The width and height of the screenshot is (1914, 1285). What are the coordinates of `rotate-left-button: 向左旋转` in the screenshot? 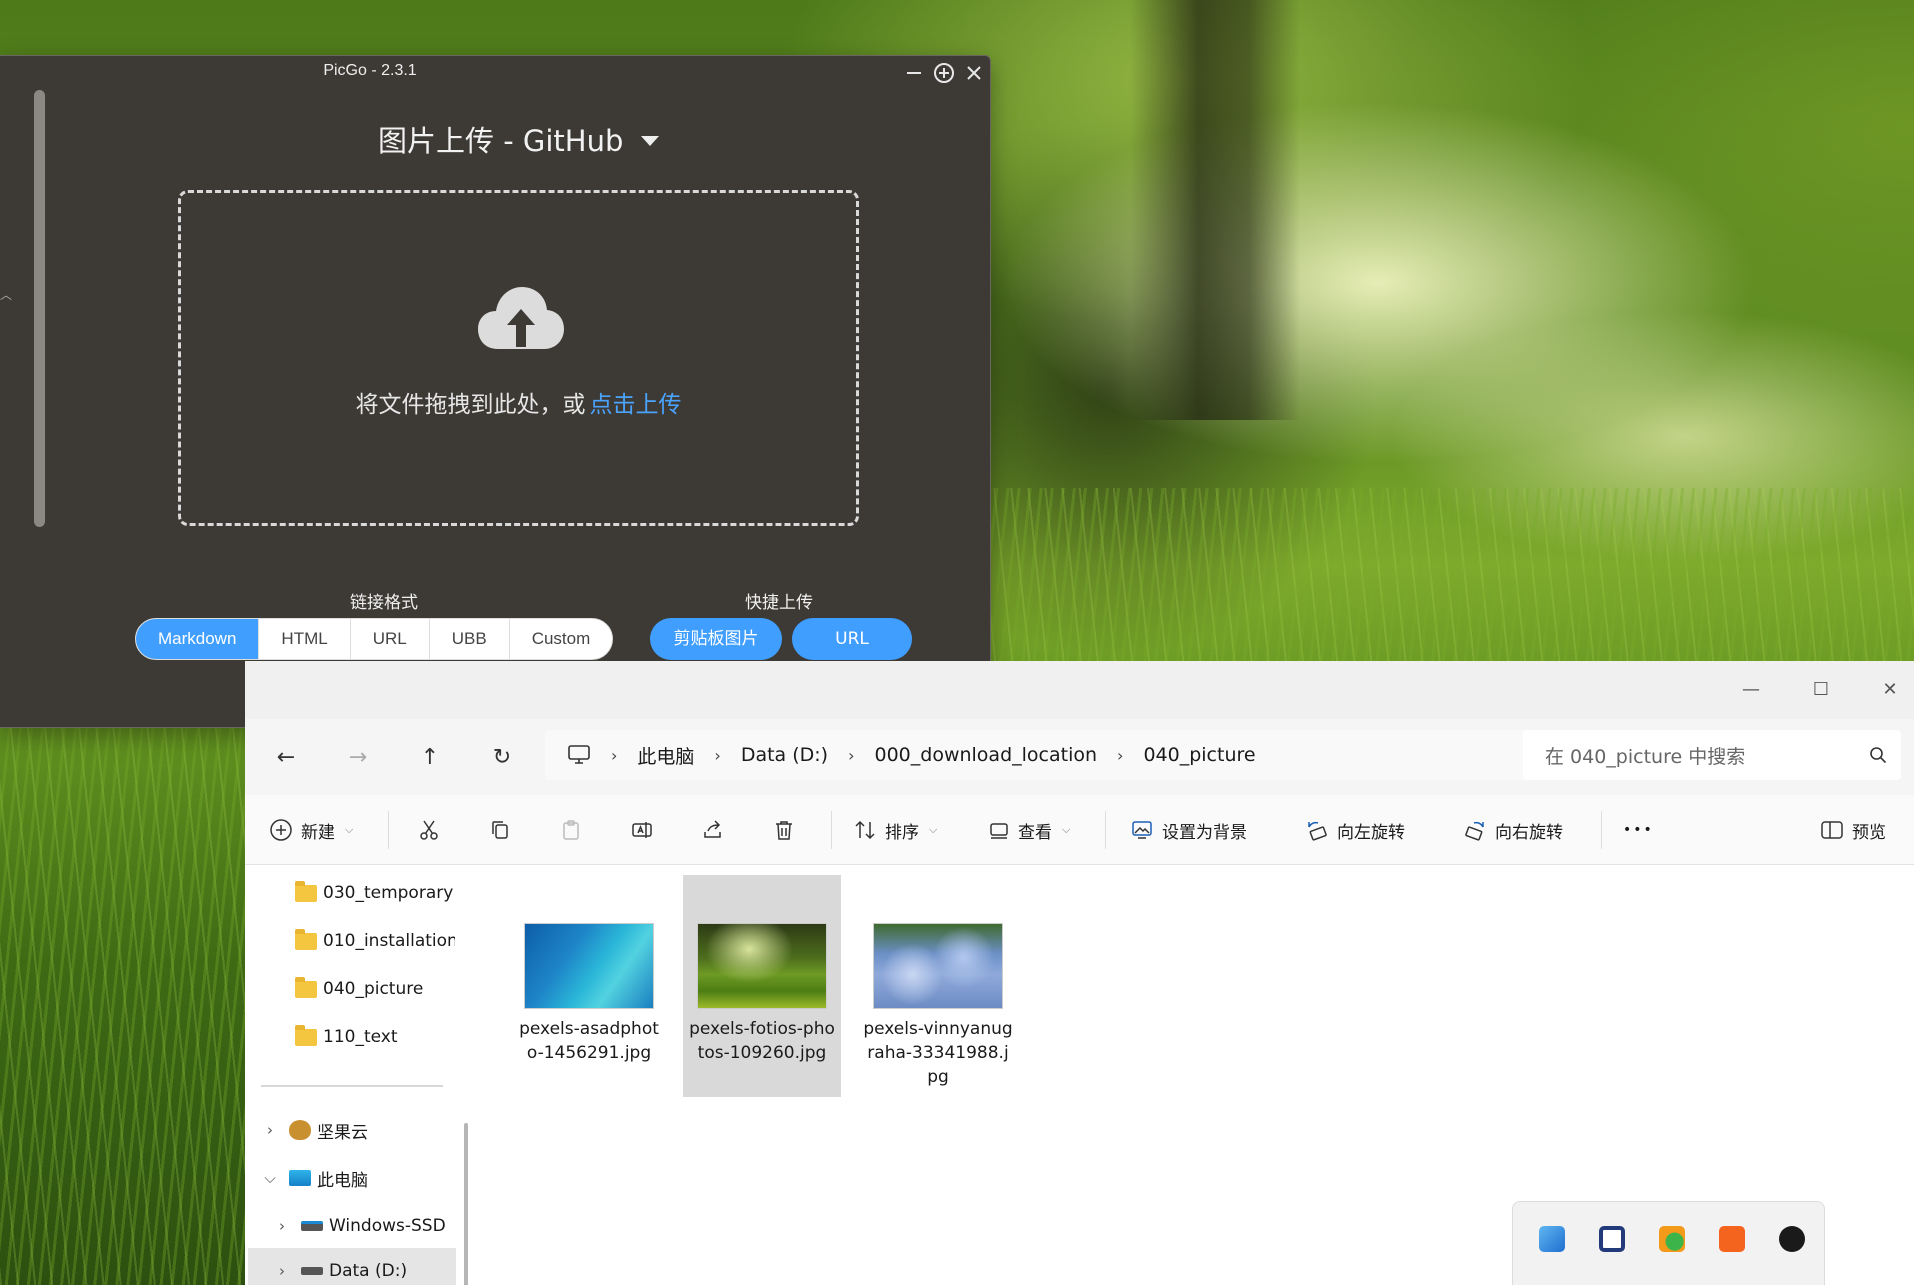 It's located at (1355, 830).